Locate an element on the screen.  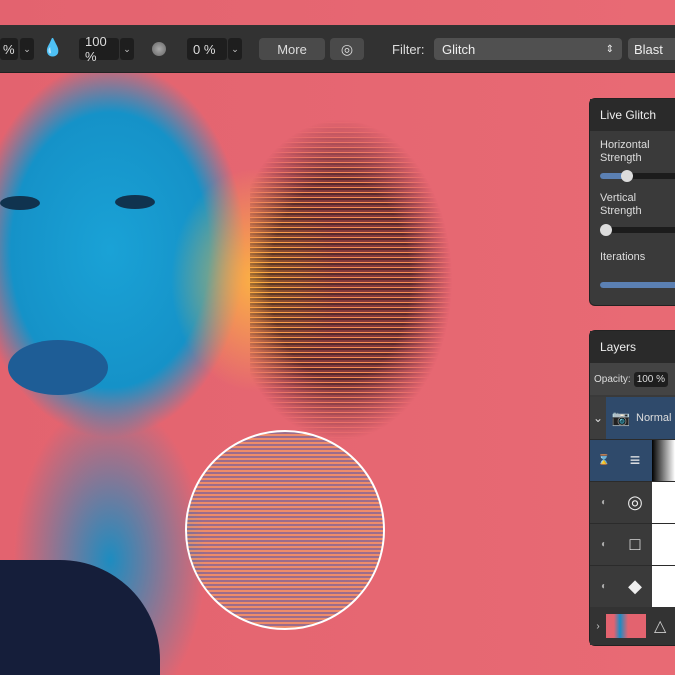
brush-target-button: ◎ is located at coordinates (347, 49).